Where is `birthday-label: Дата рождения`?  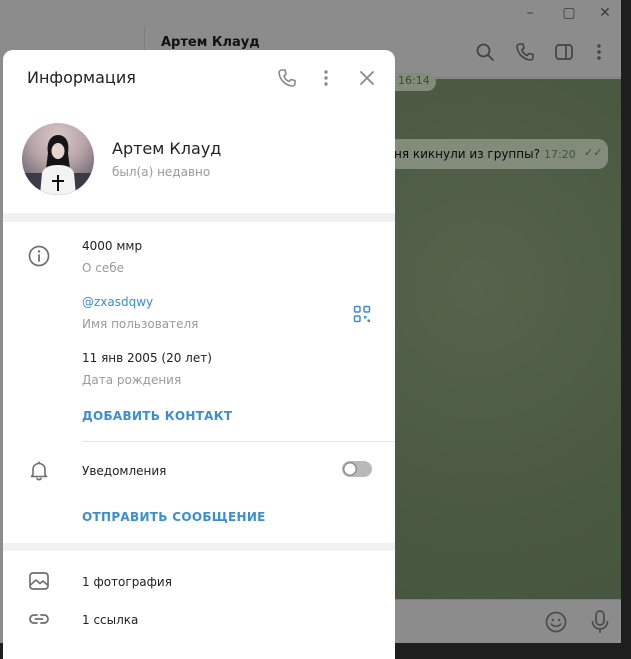
birthday-label: Дата рождения is located at coordinates (132, 380).